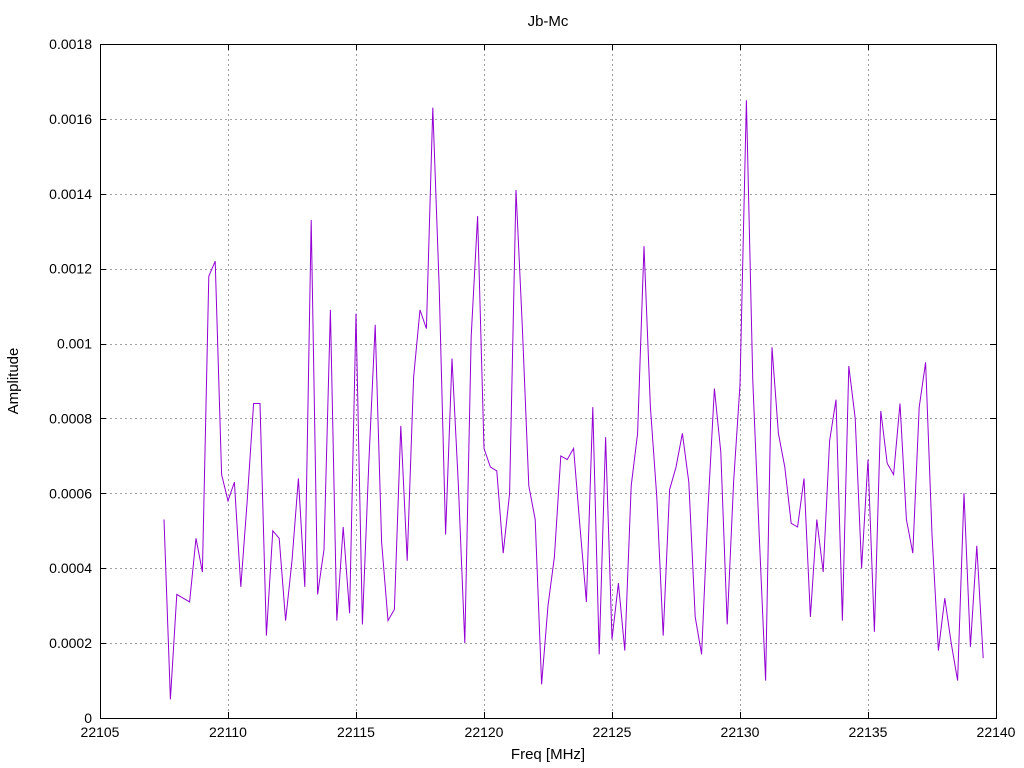  Describe the element at coordinates (70, 493) in the screenshot. I see `y-tick-label: 0.0006` at that location.